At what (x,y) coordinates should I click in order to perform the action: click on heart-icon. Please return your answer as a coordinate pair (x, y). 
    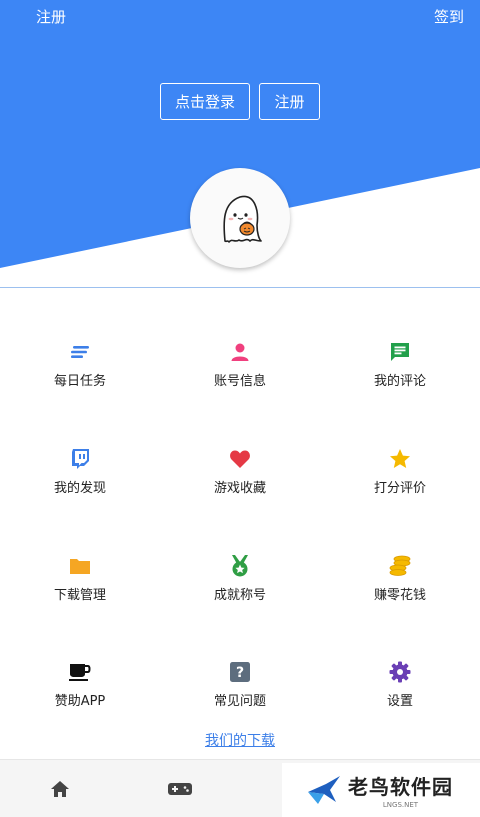
    Looking at the image, I should click on (240, 459).